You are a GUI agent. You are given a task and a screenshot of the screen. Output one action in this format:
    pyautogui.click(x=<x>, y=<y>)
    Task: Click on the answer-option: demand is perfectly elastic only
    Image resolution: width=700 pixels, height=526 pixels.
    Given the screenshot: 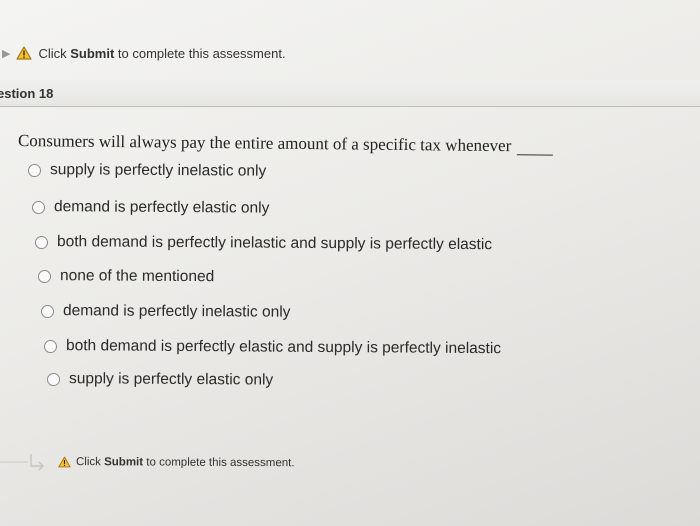 What is the action you would take?
    pyautogui.click(x=150, y=208)
    